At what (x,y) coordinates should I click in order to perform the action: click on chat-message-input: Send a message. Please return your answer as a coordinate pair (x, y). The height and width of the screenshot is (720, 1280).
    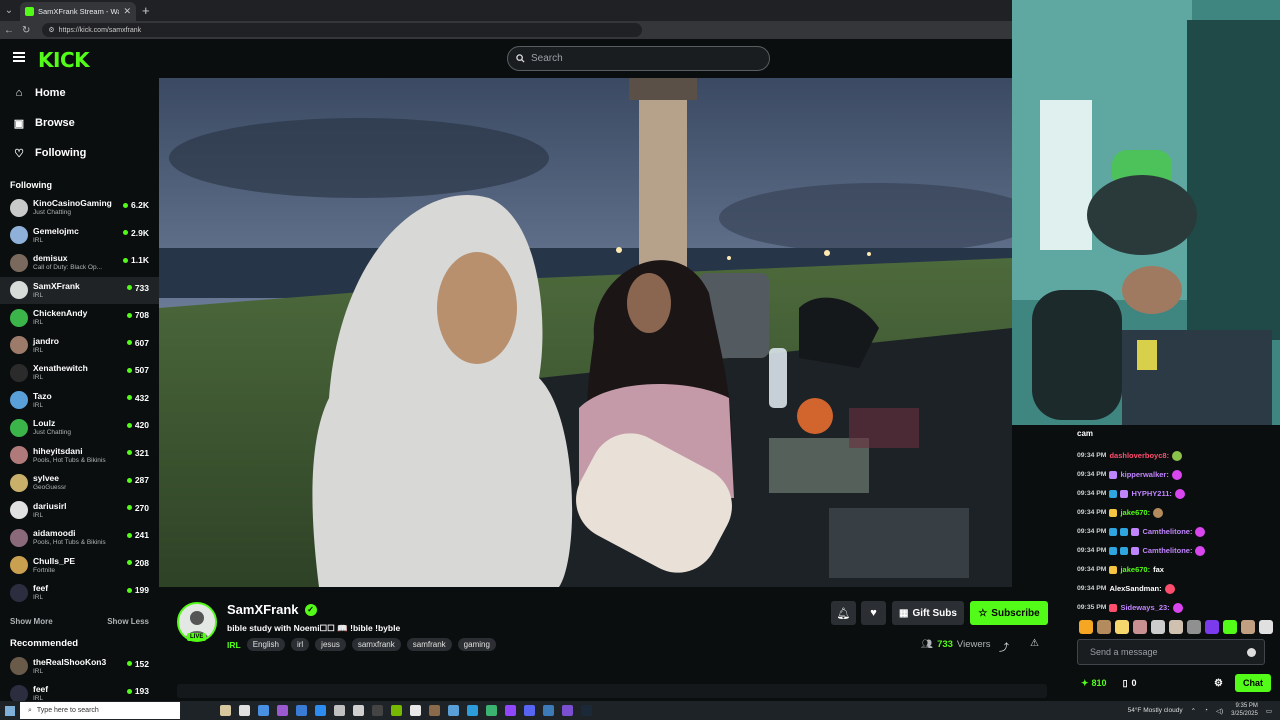
    Looking at the image, I should click on (1171, 652).